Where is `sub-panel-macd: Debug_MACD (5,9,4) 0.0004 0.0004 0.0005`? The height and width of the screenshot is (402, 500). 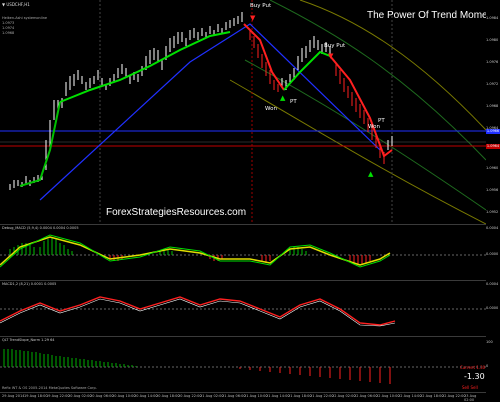
sub-panel-macd: Debug_MACD (5,9,4) 0.0004 0.0004 0.0005 is located at coordinates (243, 252).